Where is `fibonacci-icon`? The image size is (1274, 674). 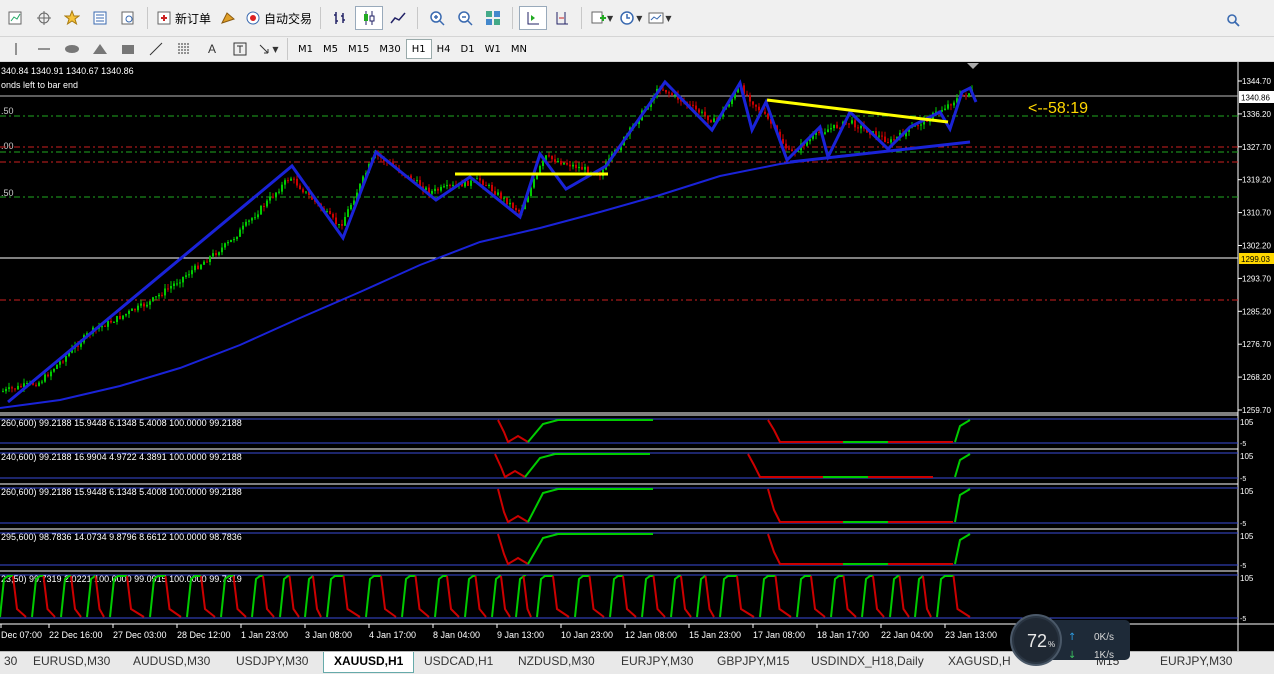
fibonacci-icon is located at coordinates (184, 49).